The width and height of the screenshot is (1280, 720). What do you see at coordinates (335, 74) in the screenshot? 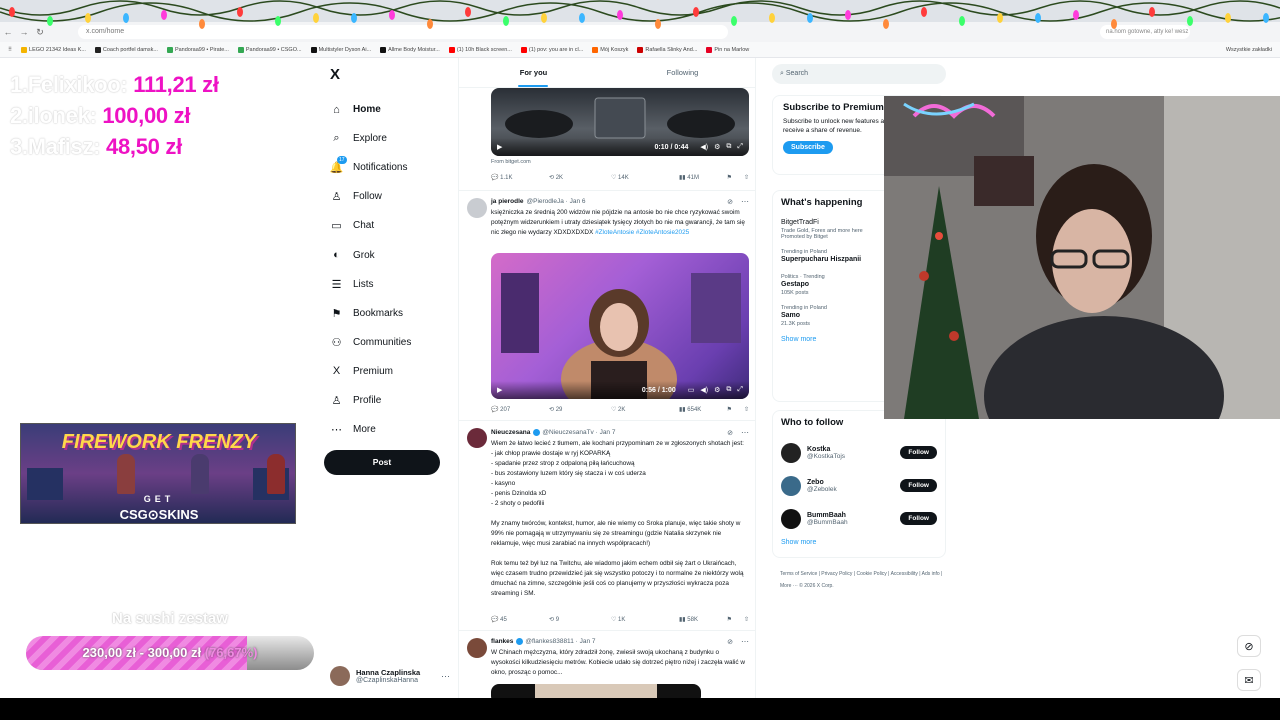
I see `x-logo: X` at bounding box center [335, 74].